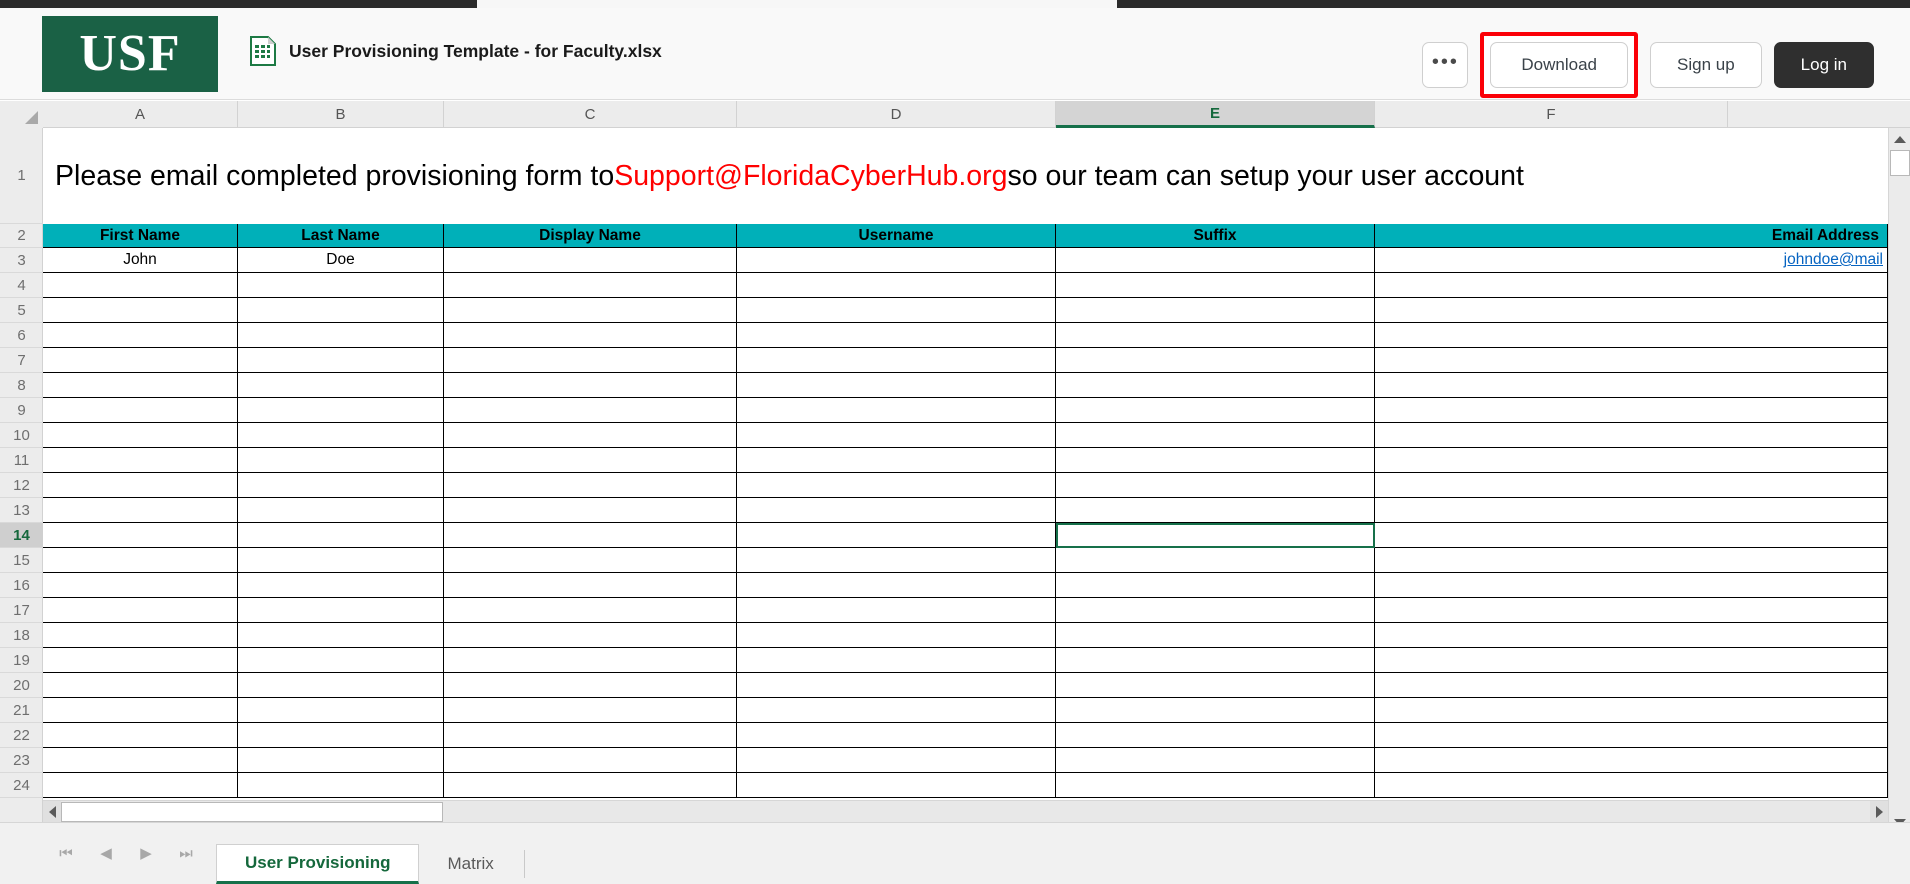 This screenshot has height=884, width=1910. What do you see at coordinates (1215, 385) in the screenshot?
I see `cell-e8` at bounding box center [1215, 385].